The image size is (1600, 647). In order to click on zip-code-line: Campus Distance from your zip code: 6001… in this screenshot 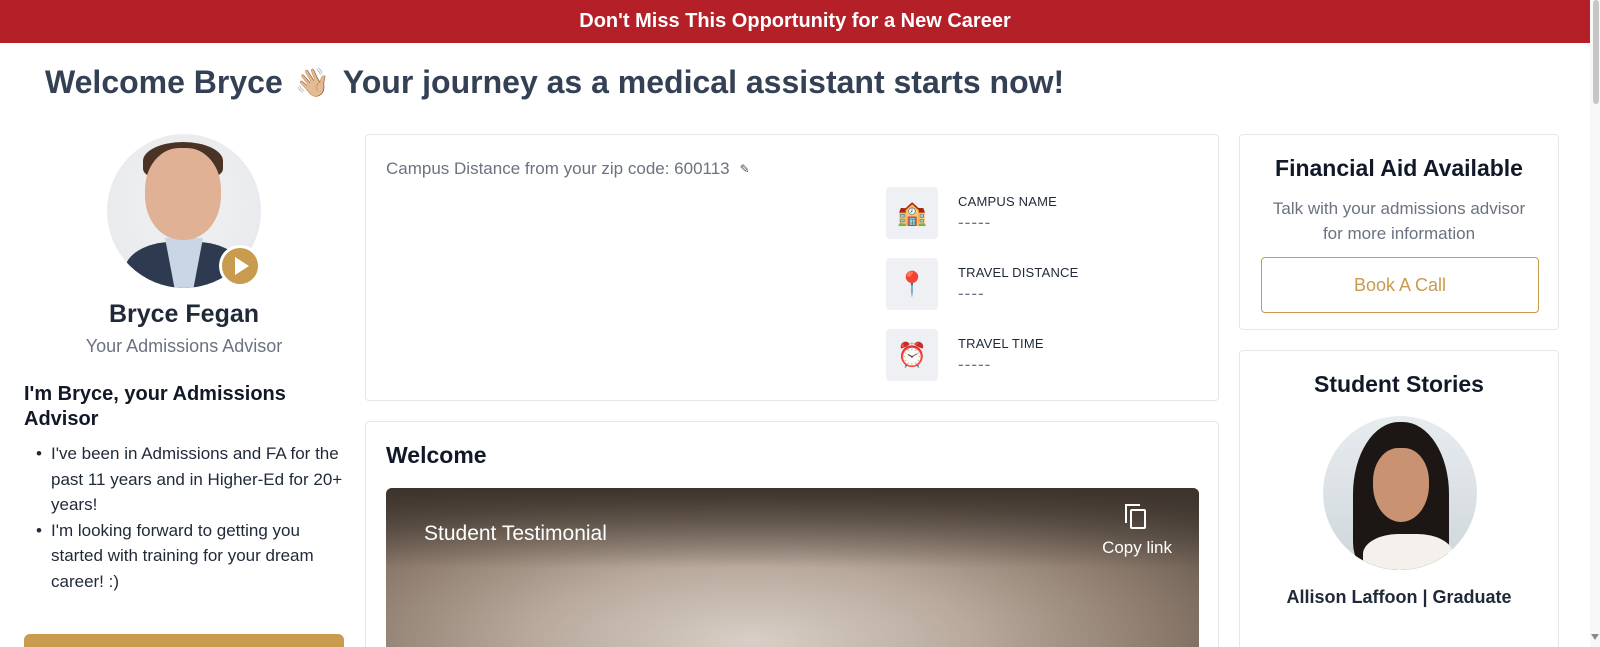, I will do `click(568, 169)`.